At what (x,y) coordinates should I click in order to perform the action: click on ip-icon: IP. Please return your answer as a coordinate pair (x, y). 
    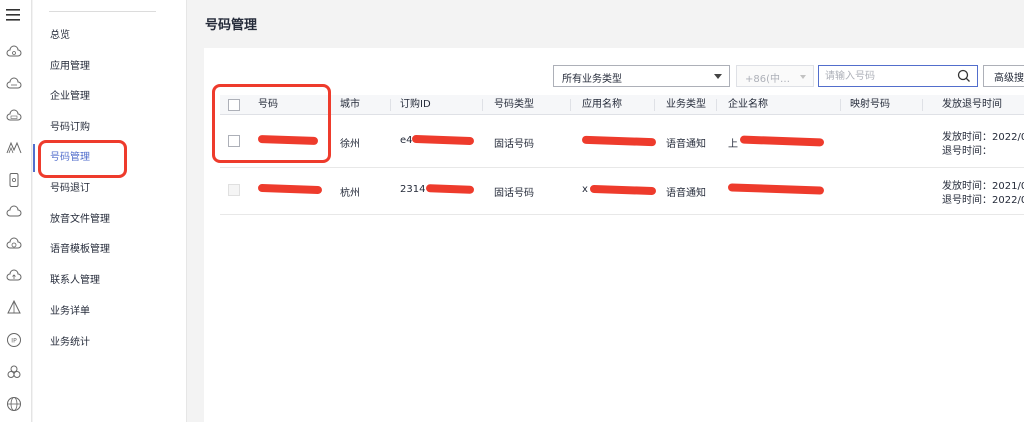
    Looking at the image, I should click on (14, 340).